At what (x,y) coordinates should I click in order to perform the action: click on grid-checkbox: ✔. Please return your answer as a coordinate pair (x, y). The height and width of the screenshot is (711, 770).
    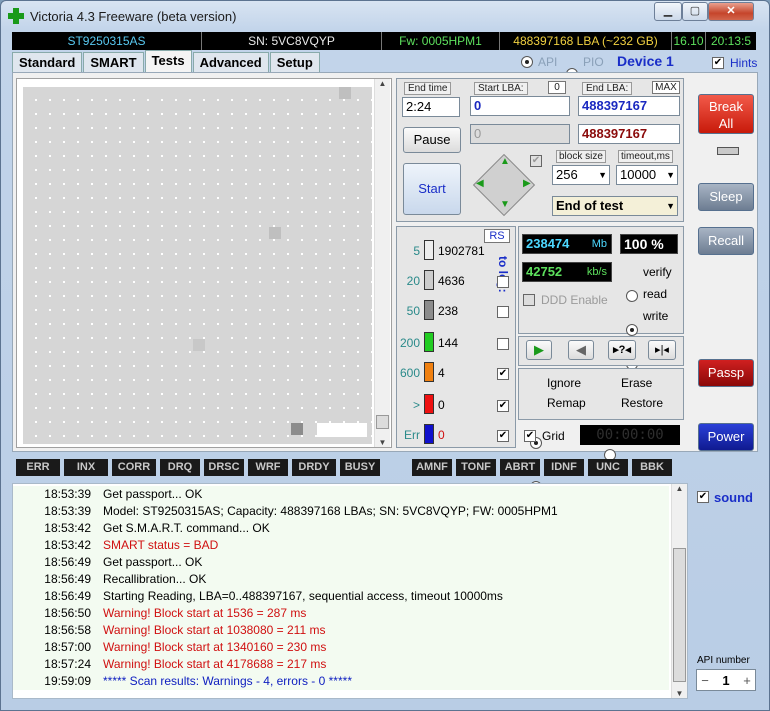
    Looking at the image, I should click on (530, 436).